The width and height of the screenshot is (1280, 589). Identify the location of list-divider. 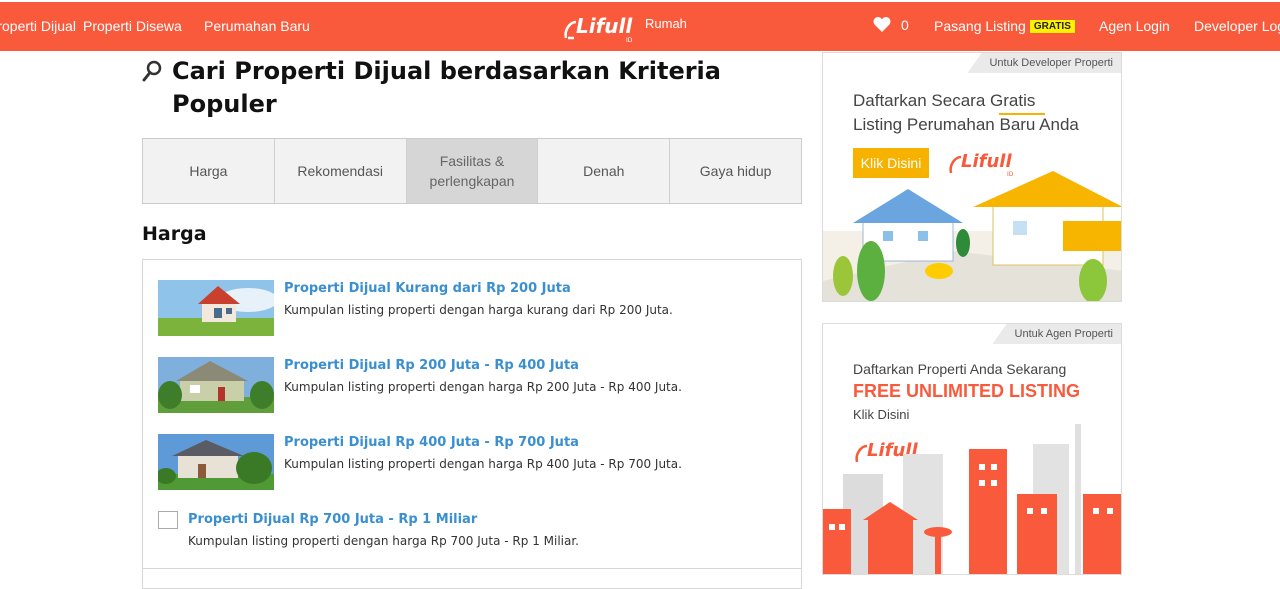
(472, 568).